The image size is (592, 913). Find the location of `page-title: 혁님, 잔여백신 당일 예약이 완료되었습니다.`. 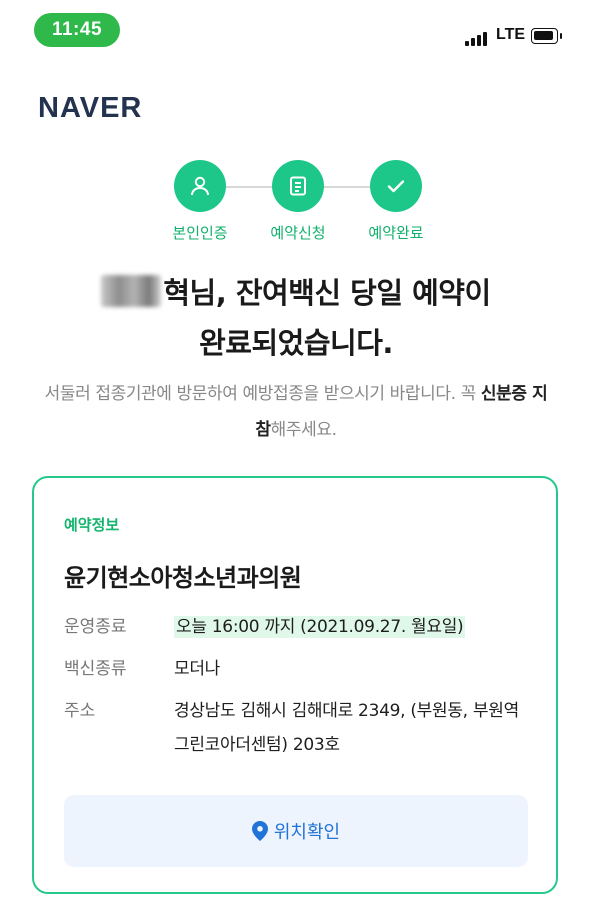

page-title: 혁님, 잔여백신 당일 예약이 완료되었습니다. is located at coordinates (296, 318).